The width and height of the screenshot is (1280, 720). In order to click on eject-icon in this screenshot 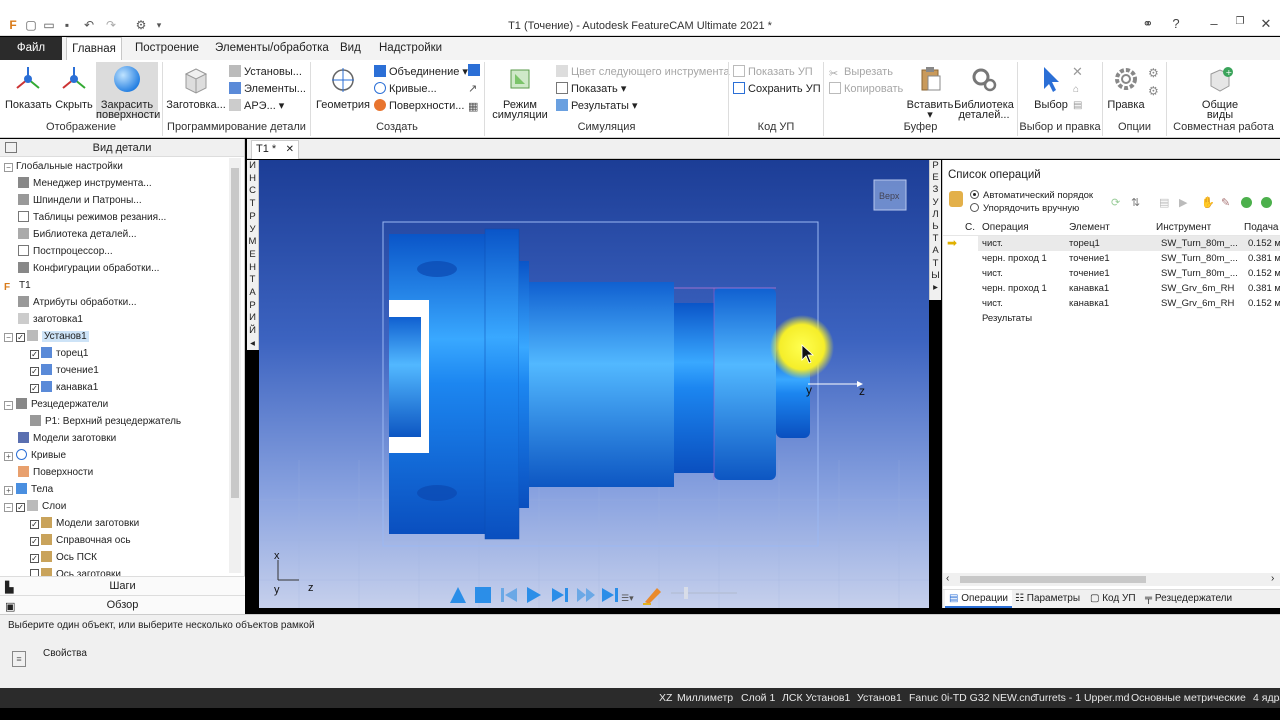, I will do `click(458, 595)`.